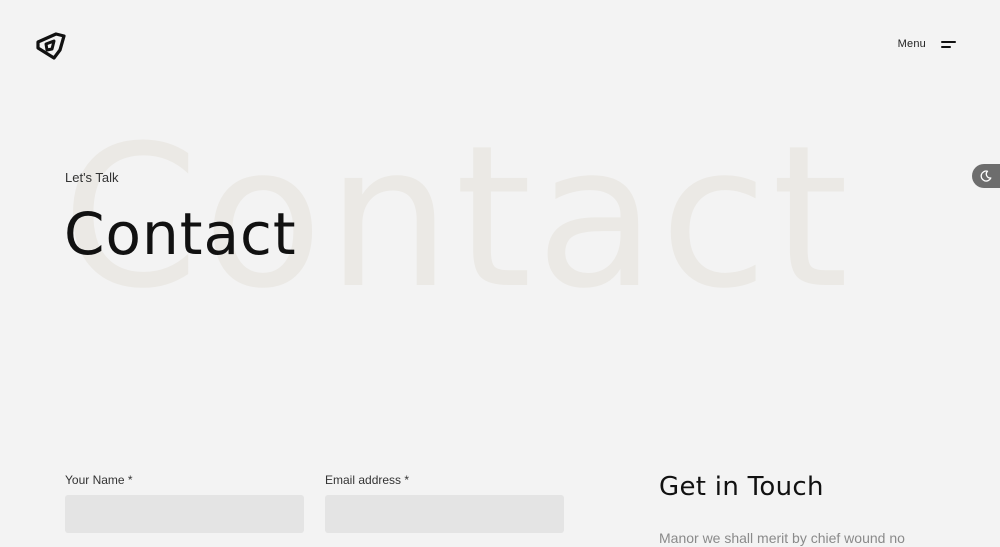  Describe the element at coordinates (444, 514) in the screenshot. I see `email-field` at that location.